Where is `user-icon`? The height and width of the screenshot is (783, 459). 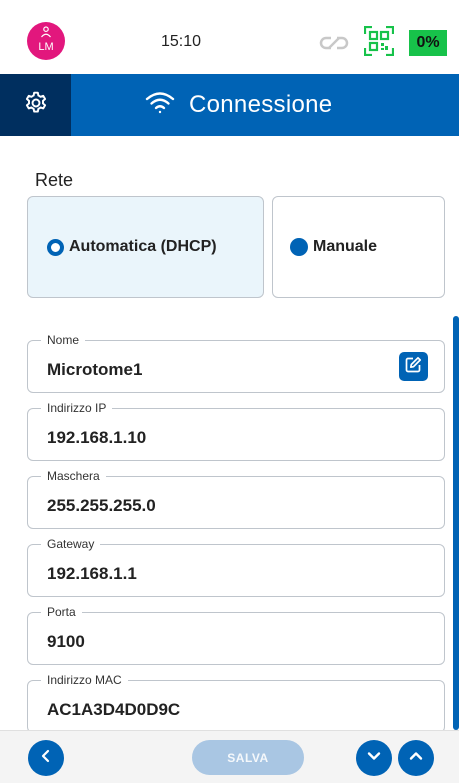
user-icon is located at coordinates (46, 33).